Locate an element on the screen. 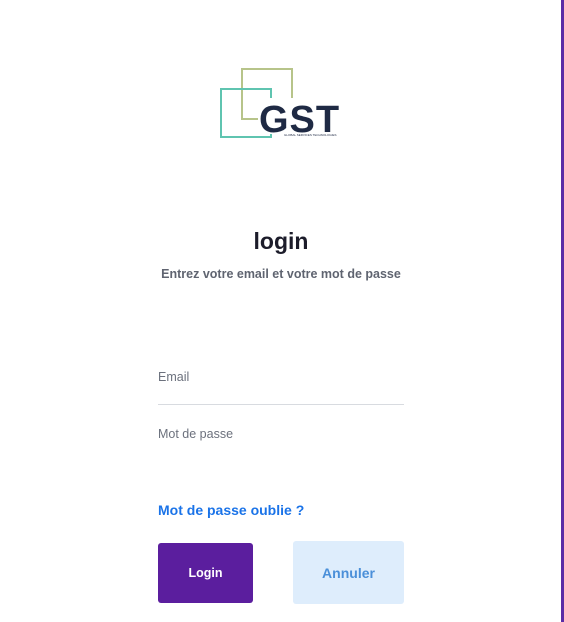 The width and height of the screenshot is (564, 622). password-field is located at coordinates (281, 443).